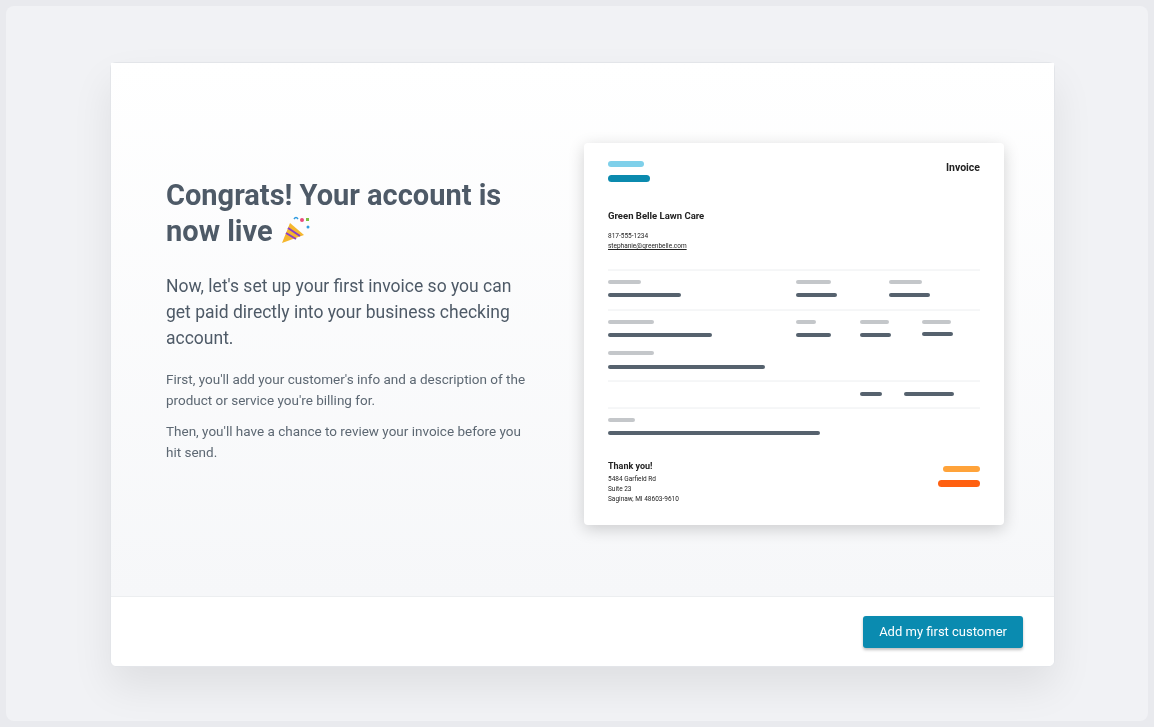 This screenshot has width=1154, height=727. I want to click on invoice-title: Invoice, so click(962, 168).